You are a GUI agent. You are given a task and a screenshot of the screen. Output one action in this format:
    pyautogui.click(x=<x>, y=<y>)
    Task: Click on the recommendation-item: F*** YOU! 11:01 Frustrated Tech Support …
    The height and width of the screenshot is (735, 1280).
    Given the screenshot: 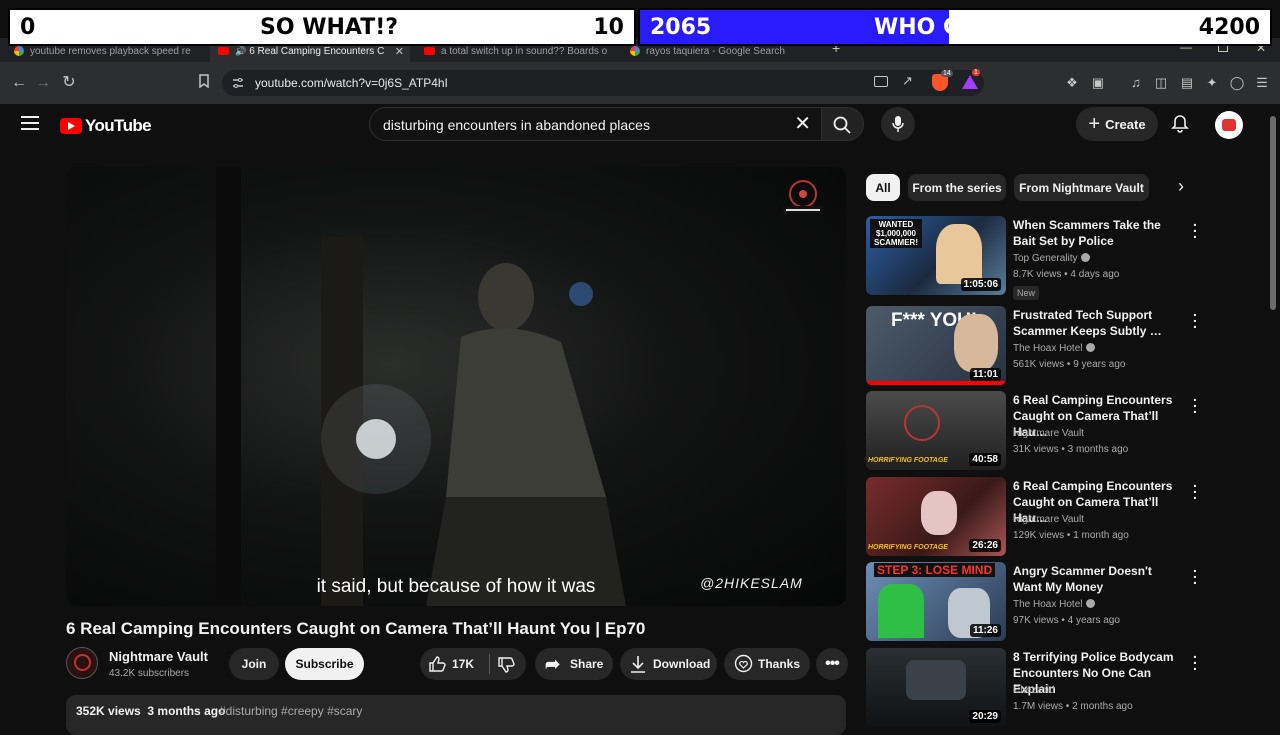 What is the action you would take?
    pyautogui.click(x=1036, y=345)
    